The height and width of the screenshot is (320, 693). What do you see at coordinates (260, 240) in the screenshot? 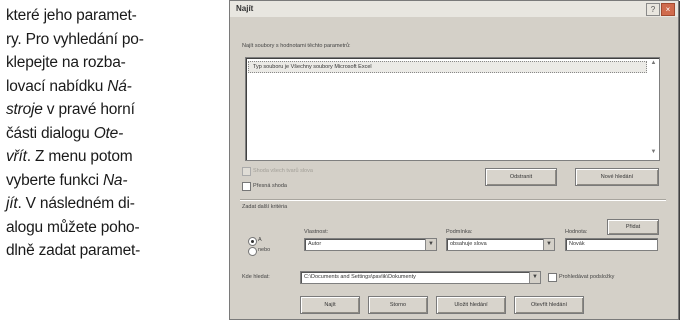
I see `and-label: A` at bounding box center [260, 240].